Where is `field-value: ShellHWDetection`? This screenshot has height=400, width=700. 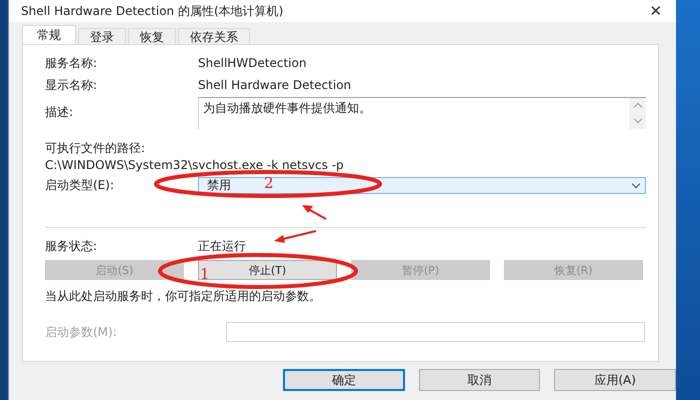 field-value: ShellHWDetection is located at coordinates (252, 63).